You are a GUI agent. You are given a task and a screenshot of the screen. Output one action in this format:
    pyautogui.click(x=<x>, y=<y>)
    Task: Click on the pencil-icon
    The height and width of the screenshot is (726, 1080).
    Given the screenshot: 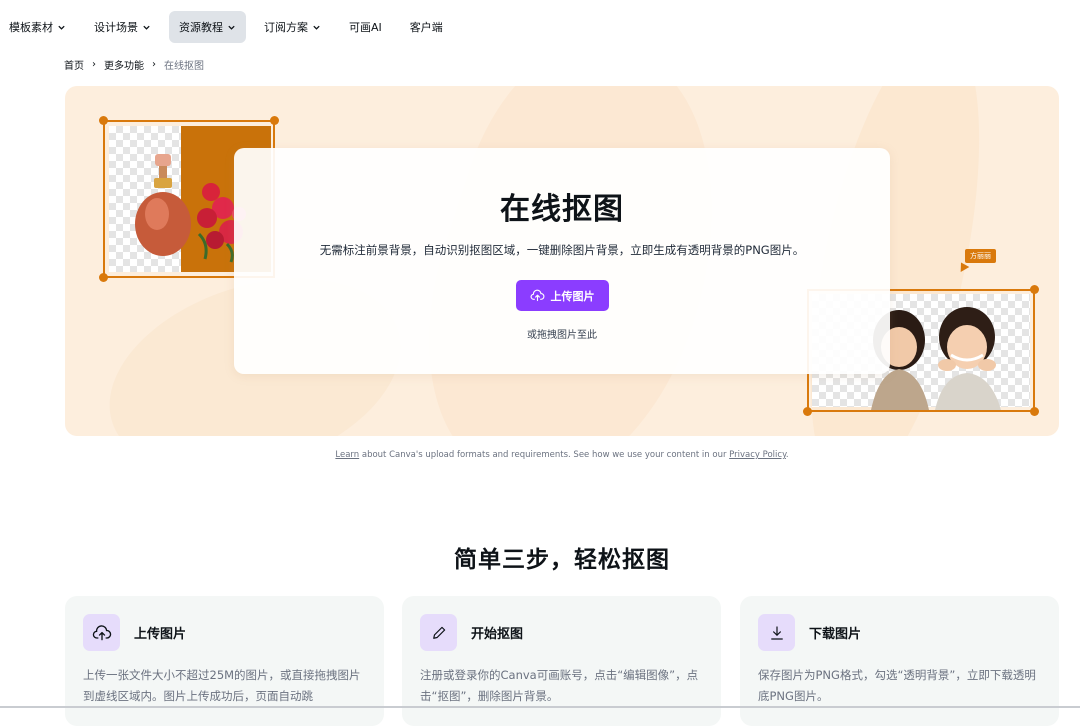 What is the action you would take?
    pyautogui.click(x=438, y=632)
    